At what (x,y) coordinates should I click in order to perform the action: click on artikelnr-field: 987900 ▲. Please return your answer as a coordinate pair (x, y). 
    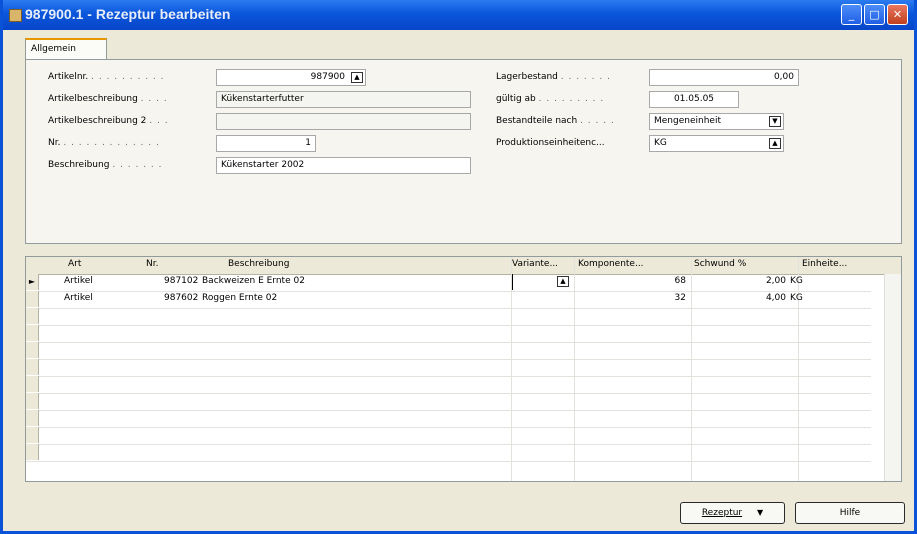
    Looking at the image, I should click on (291, 77).